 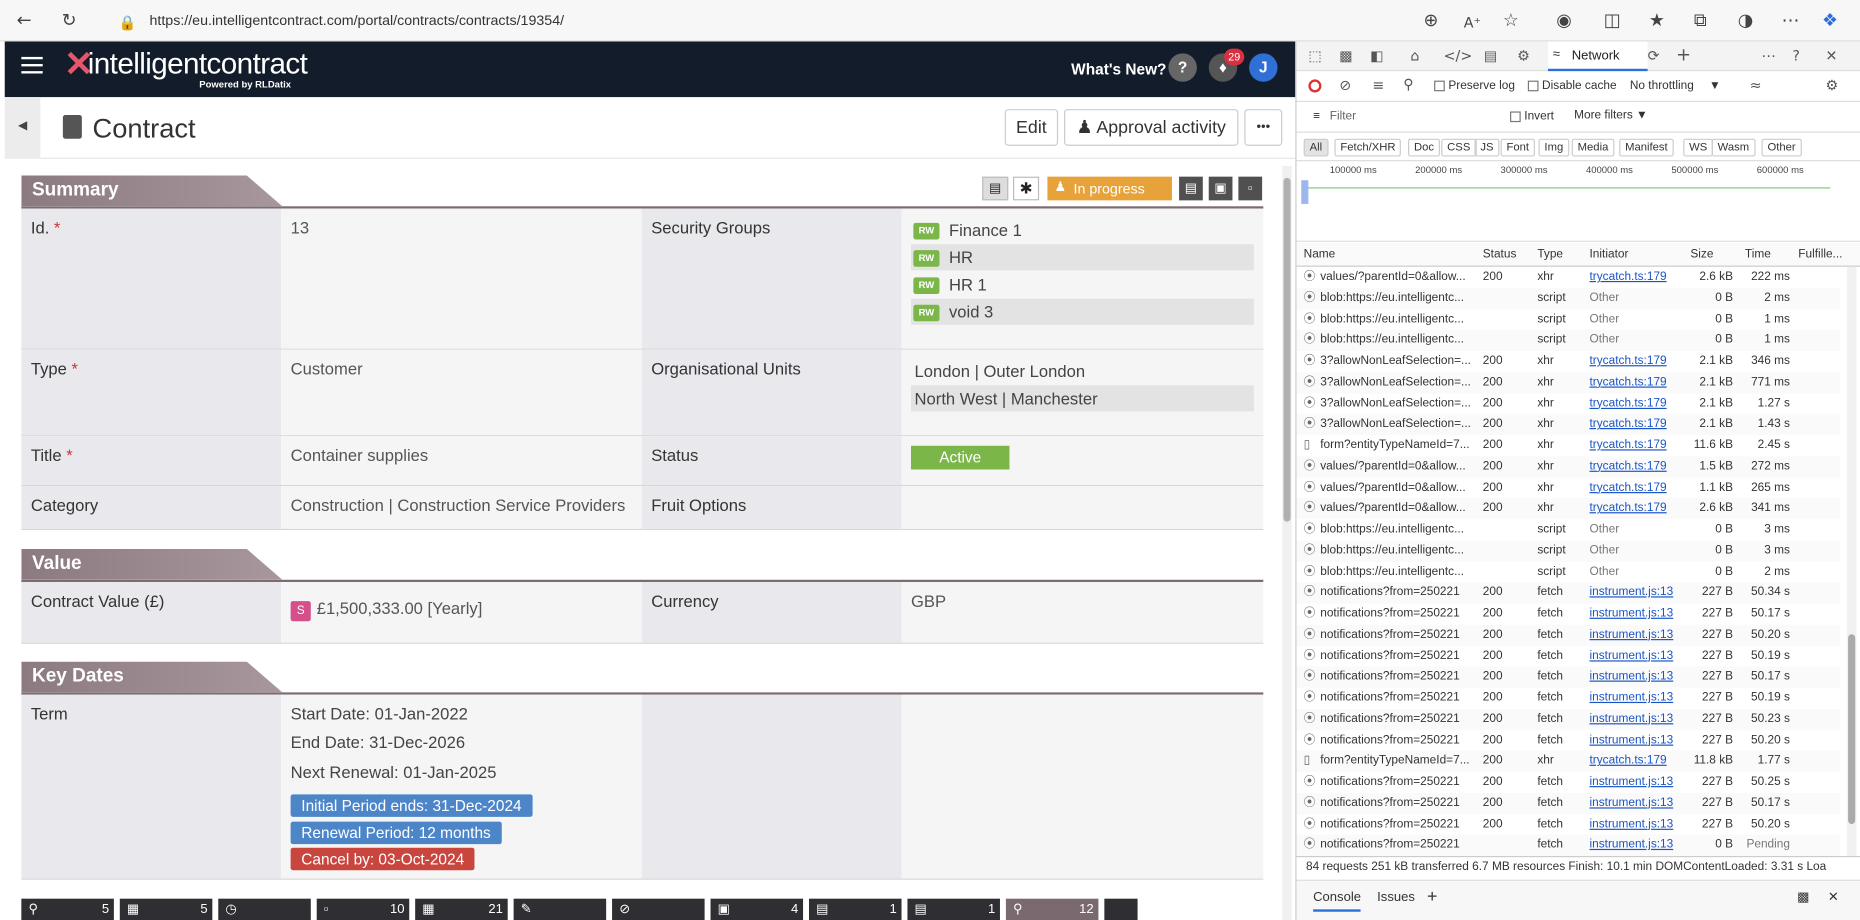 What do you see at coordinates (1315, 86) in the screenshot?
I see `record-icon` at bounding box center [1315, 86].